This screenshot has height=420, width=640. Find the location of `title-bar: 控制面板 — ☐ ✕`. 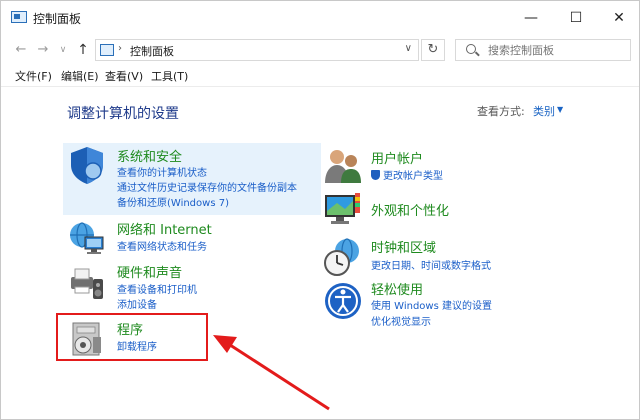

title-bar: 控制面板 — ☐ ✕ is located at coordinates (320, 18).